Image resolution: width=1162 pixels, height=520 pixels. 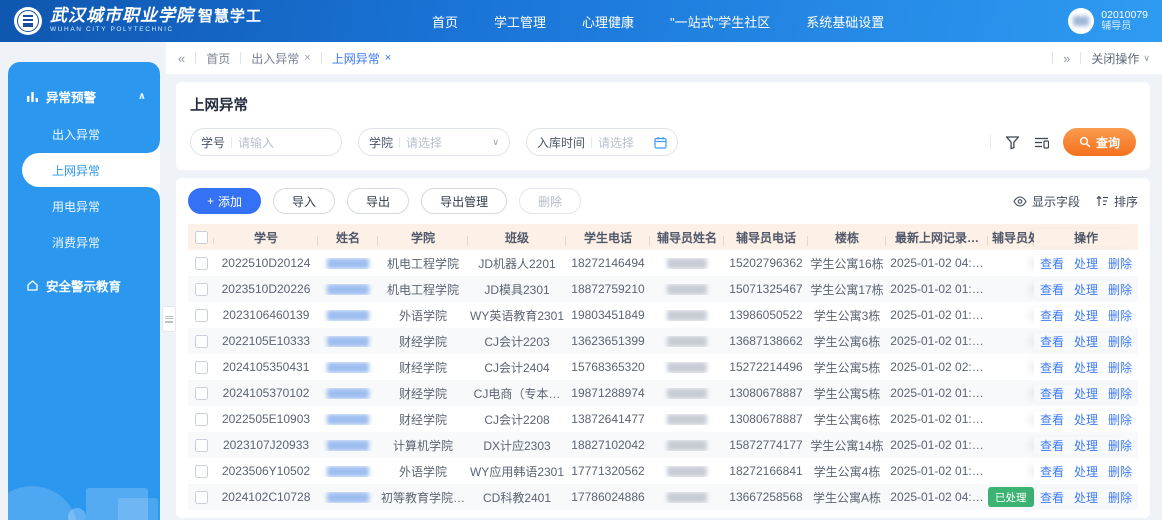 I want to click on close-operations-menu: 关闭操作 ∨, so click(x=1120, y=58).